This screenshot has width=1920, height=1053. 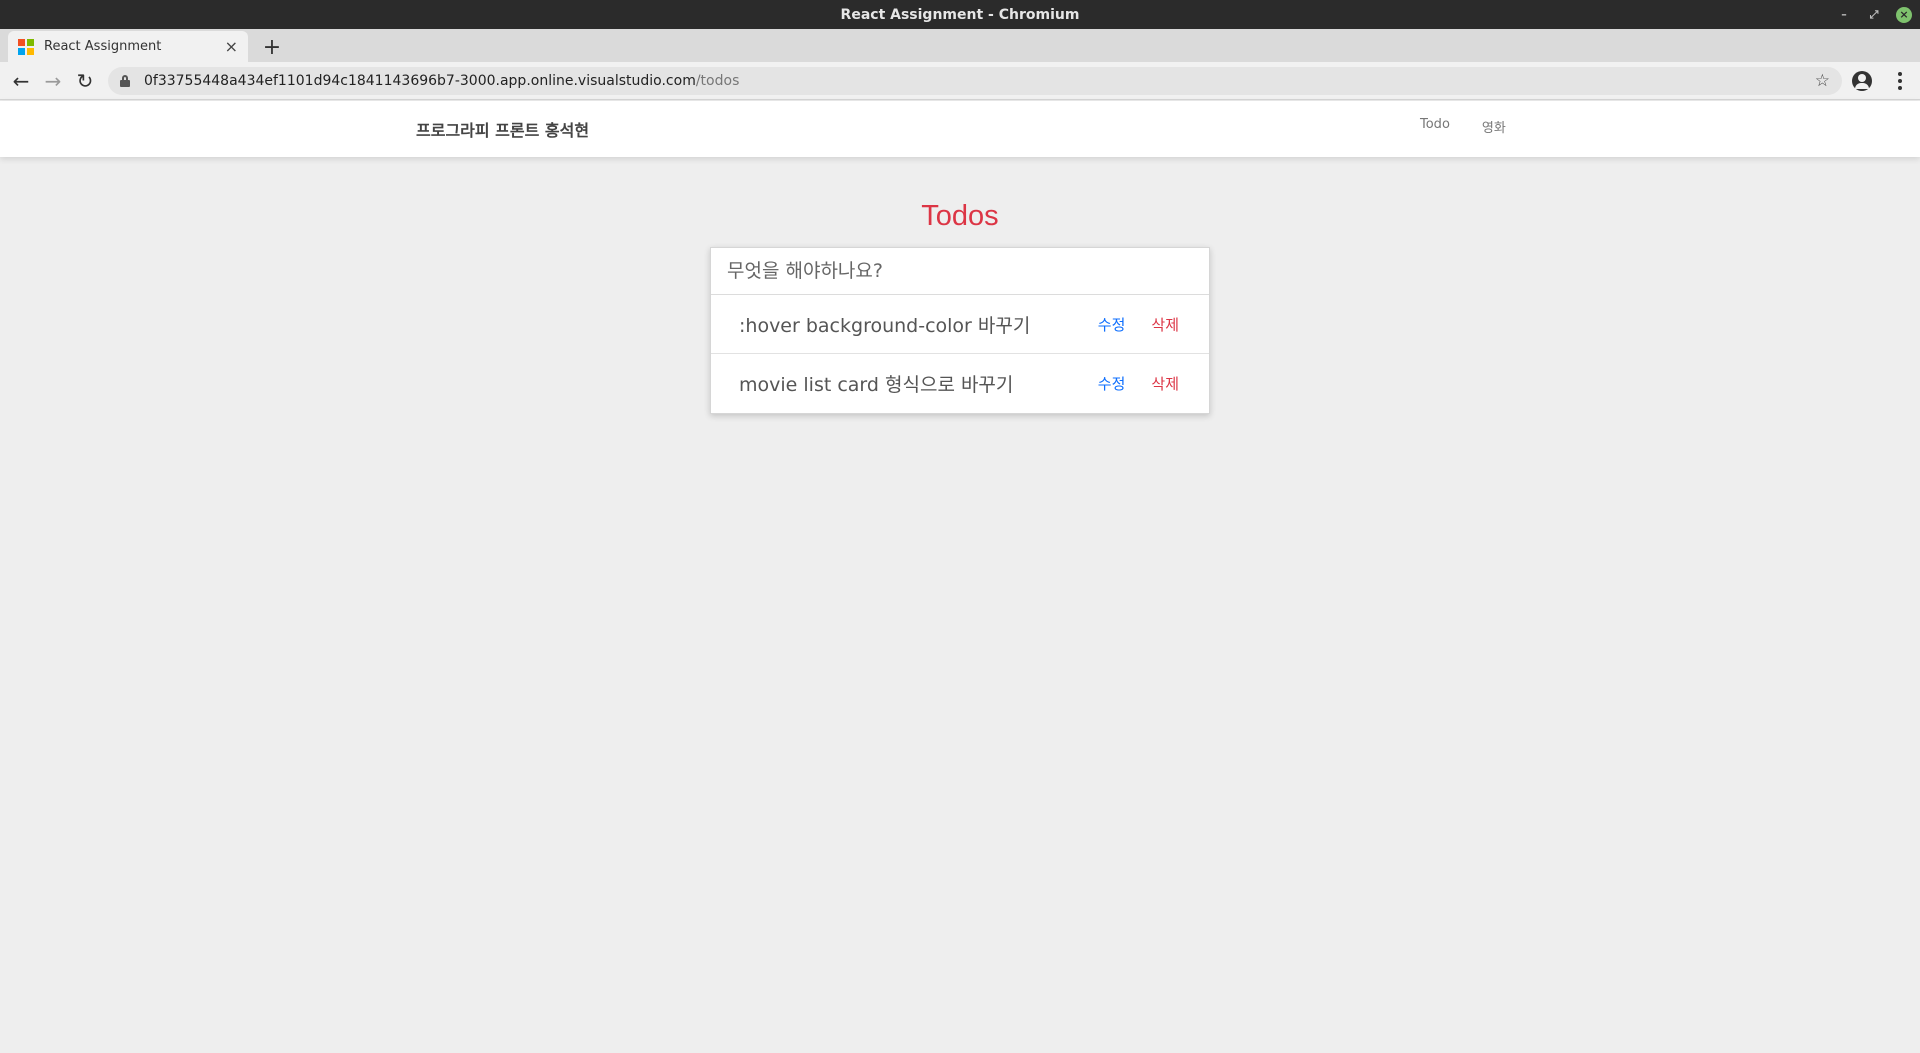 What do you see at coordinates (125, 81) in the screenshot?
I see `lock-icon` at bounding box center [125, 81].